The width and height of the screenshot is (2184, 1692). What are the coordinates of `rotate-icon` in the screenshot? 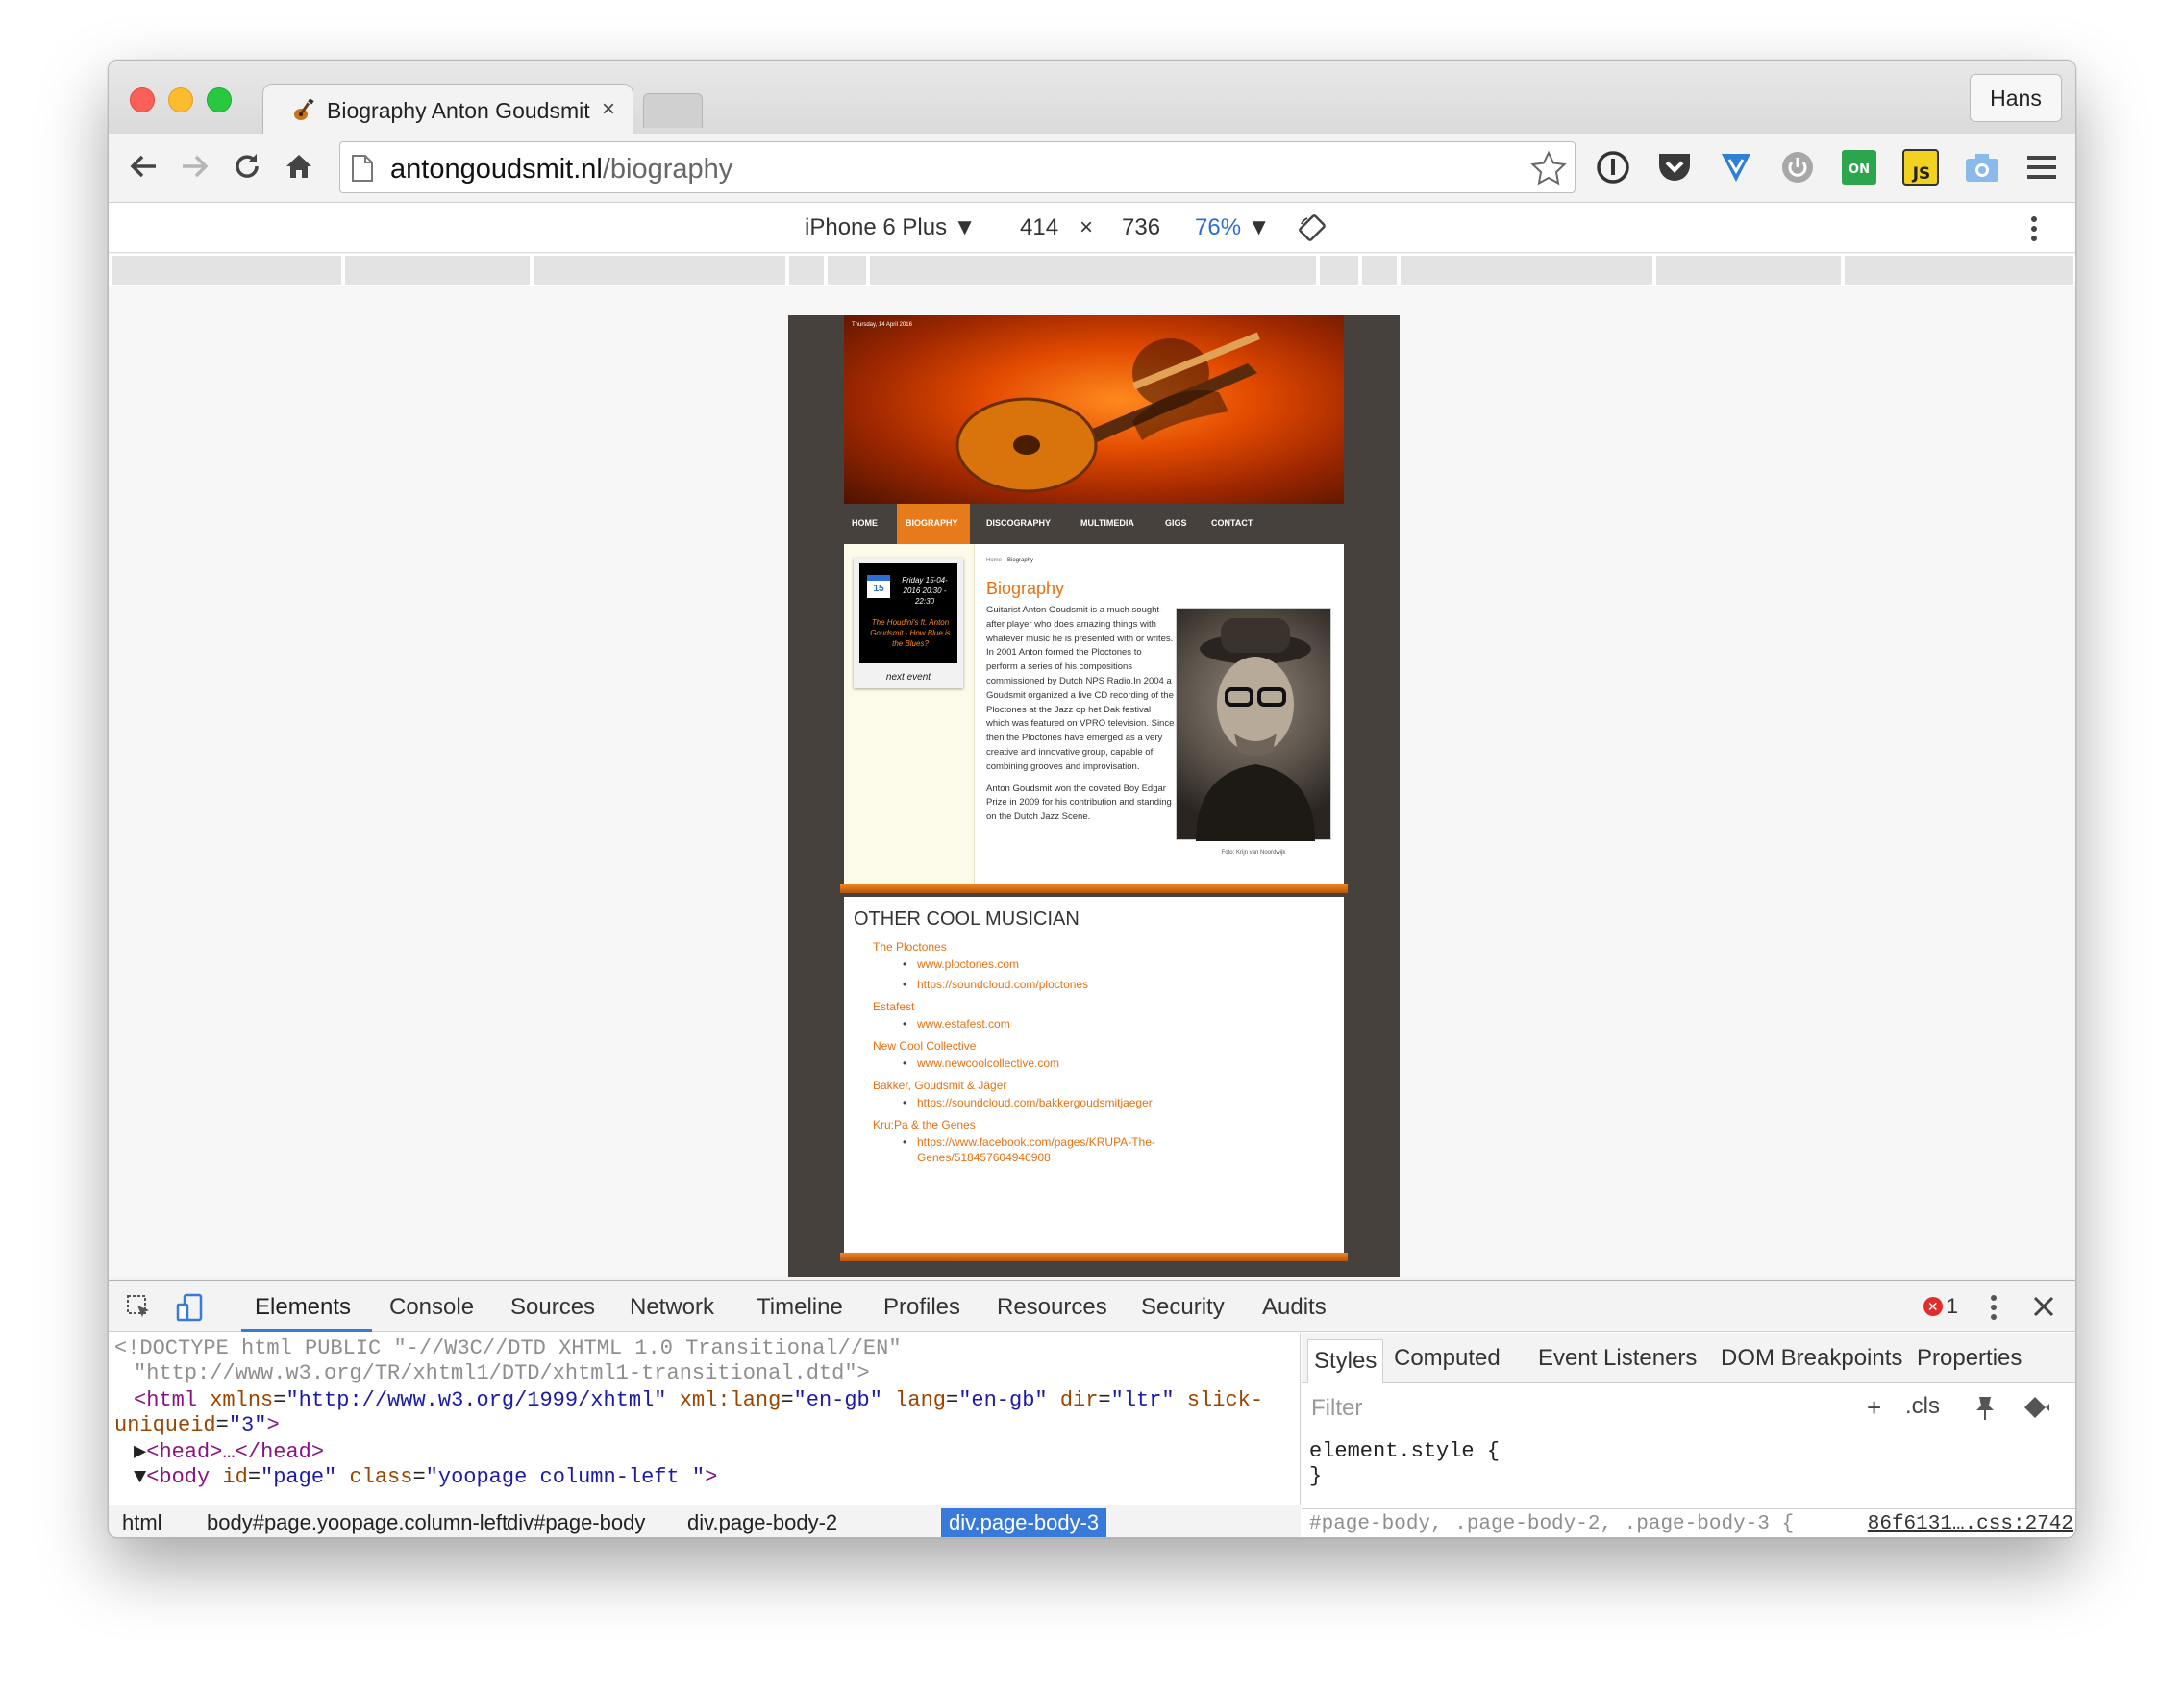 It's located at (1313, 227).